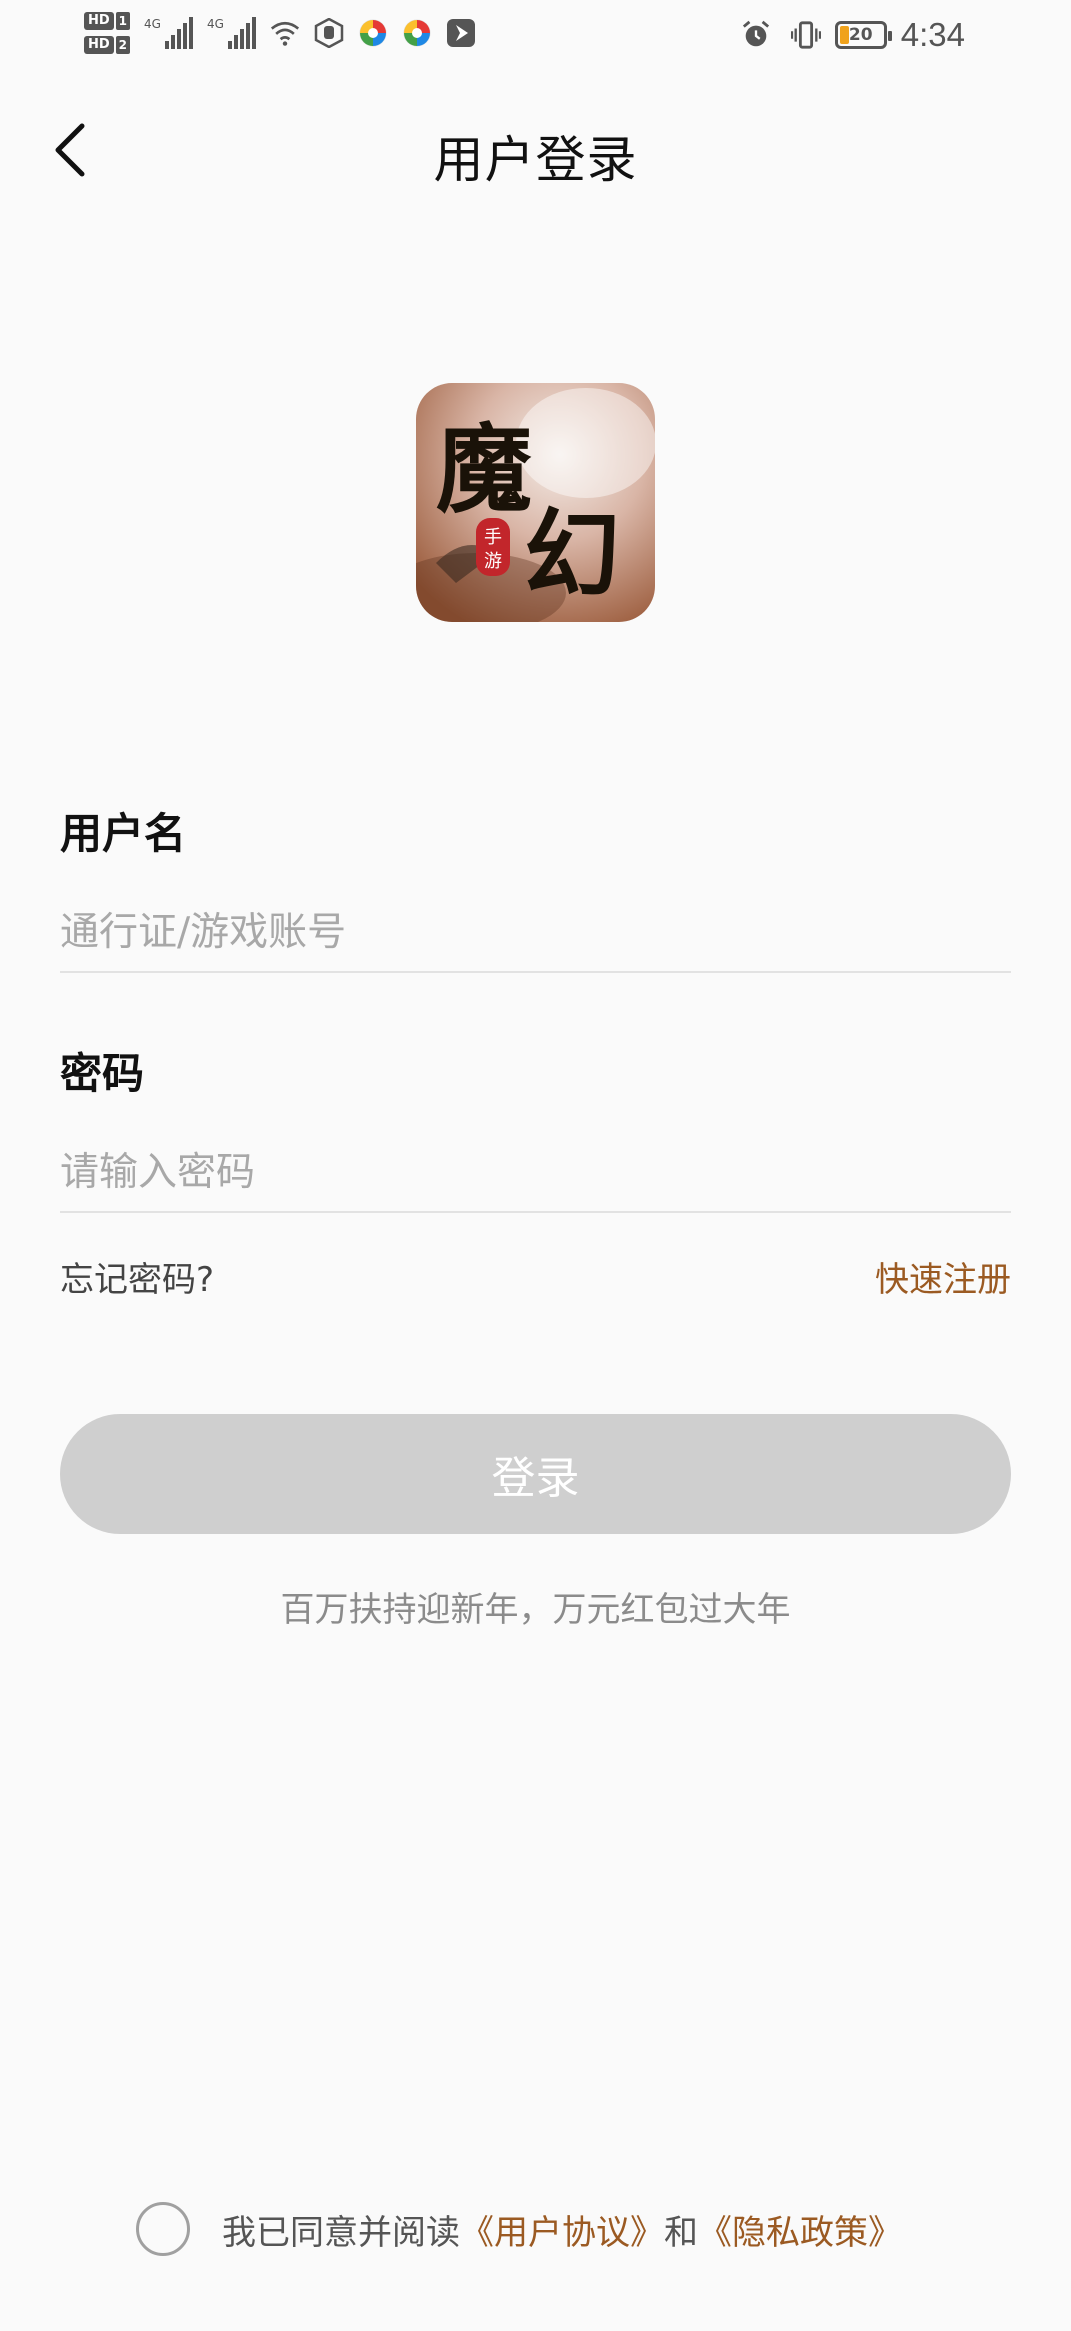 This screenshot has width=1071, height=2331. I want to click on login-button: 登录, so click(535, 1474).